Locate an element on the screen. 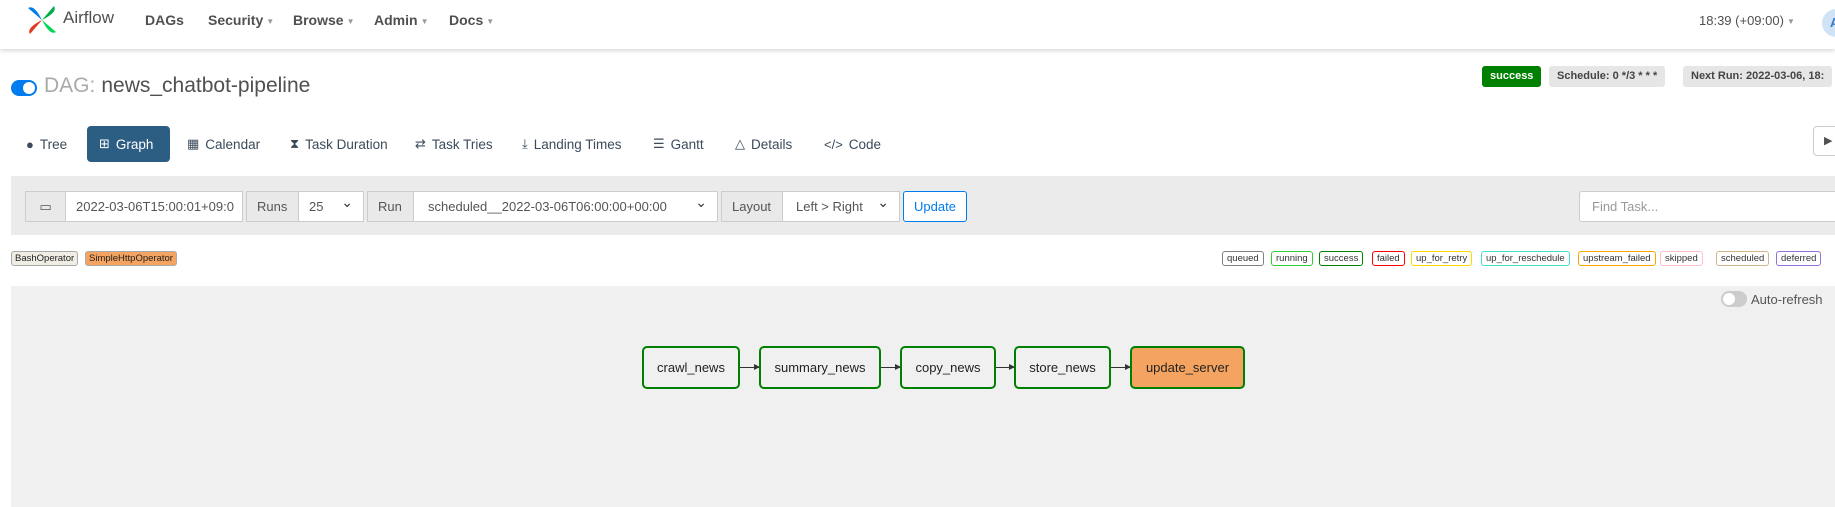 The height and width of the screenshot is (507, 1835). graph-icon: ⊞ is located at coordinates (104, 143).